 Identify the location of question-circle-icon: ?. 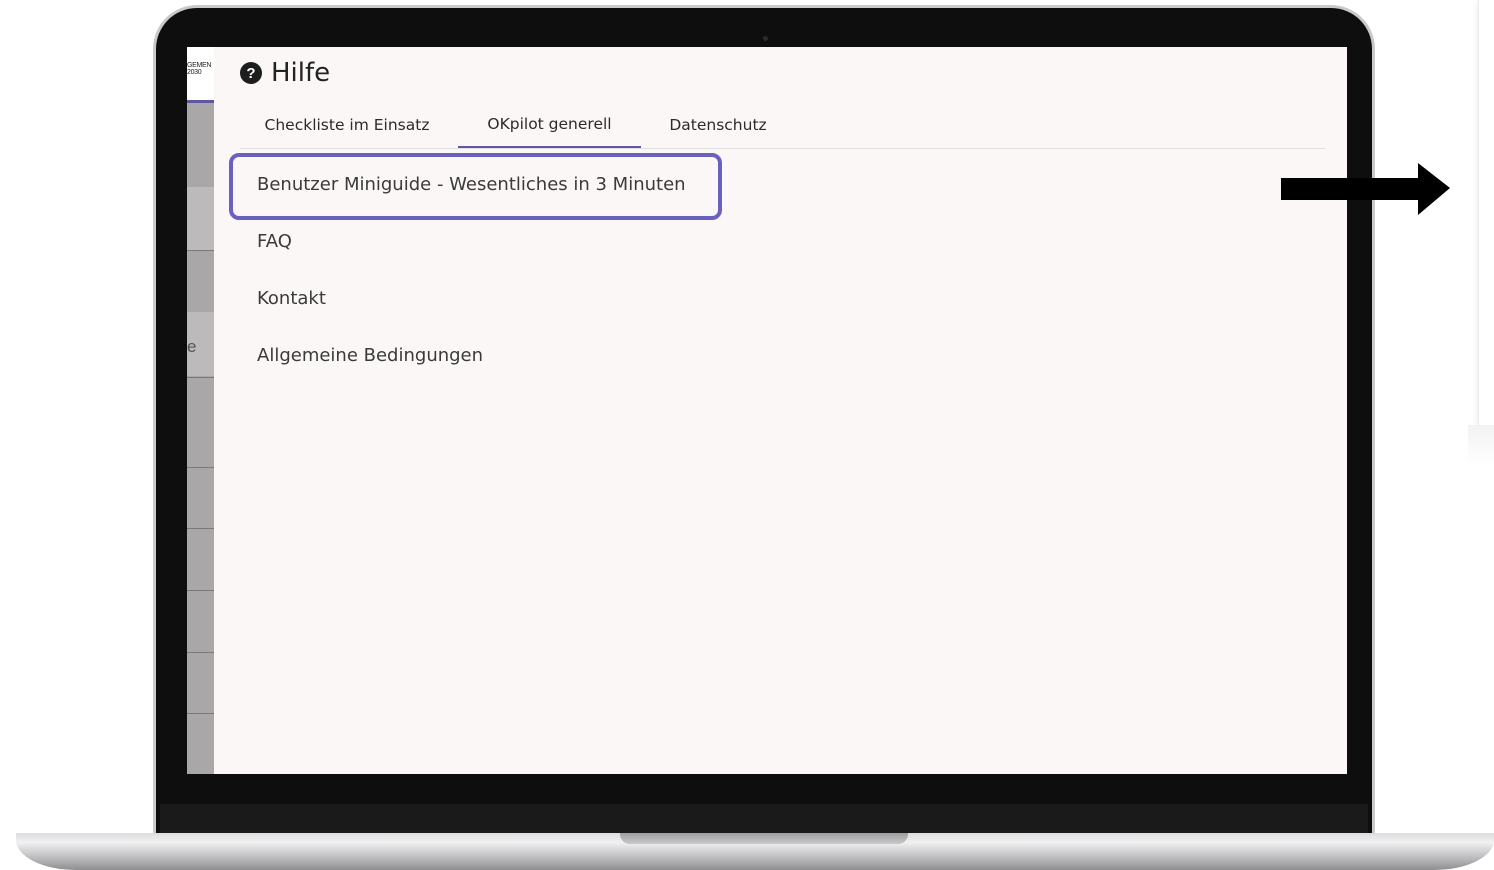
(251, 73).